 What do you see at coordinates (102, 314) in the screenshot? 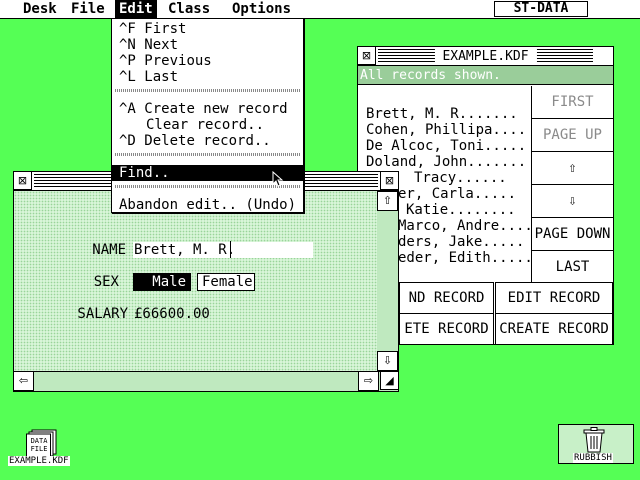
I see `salary-label: SALARY` at bounding box center [102, 314].